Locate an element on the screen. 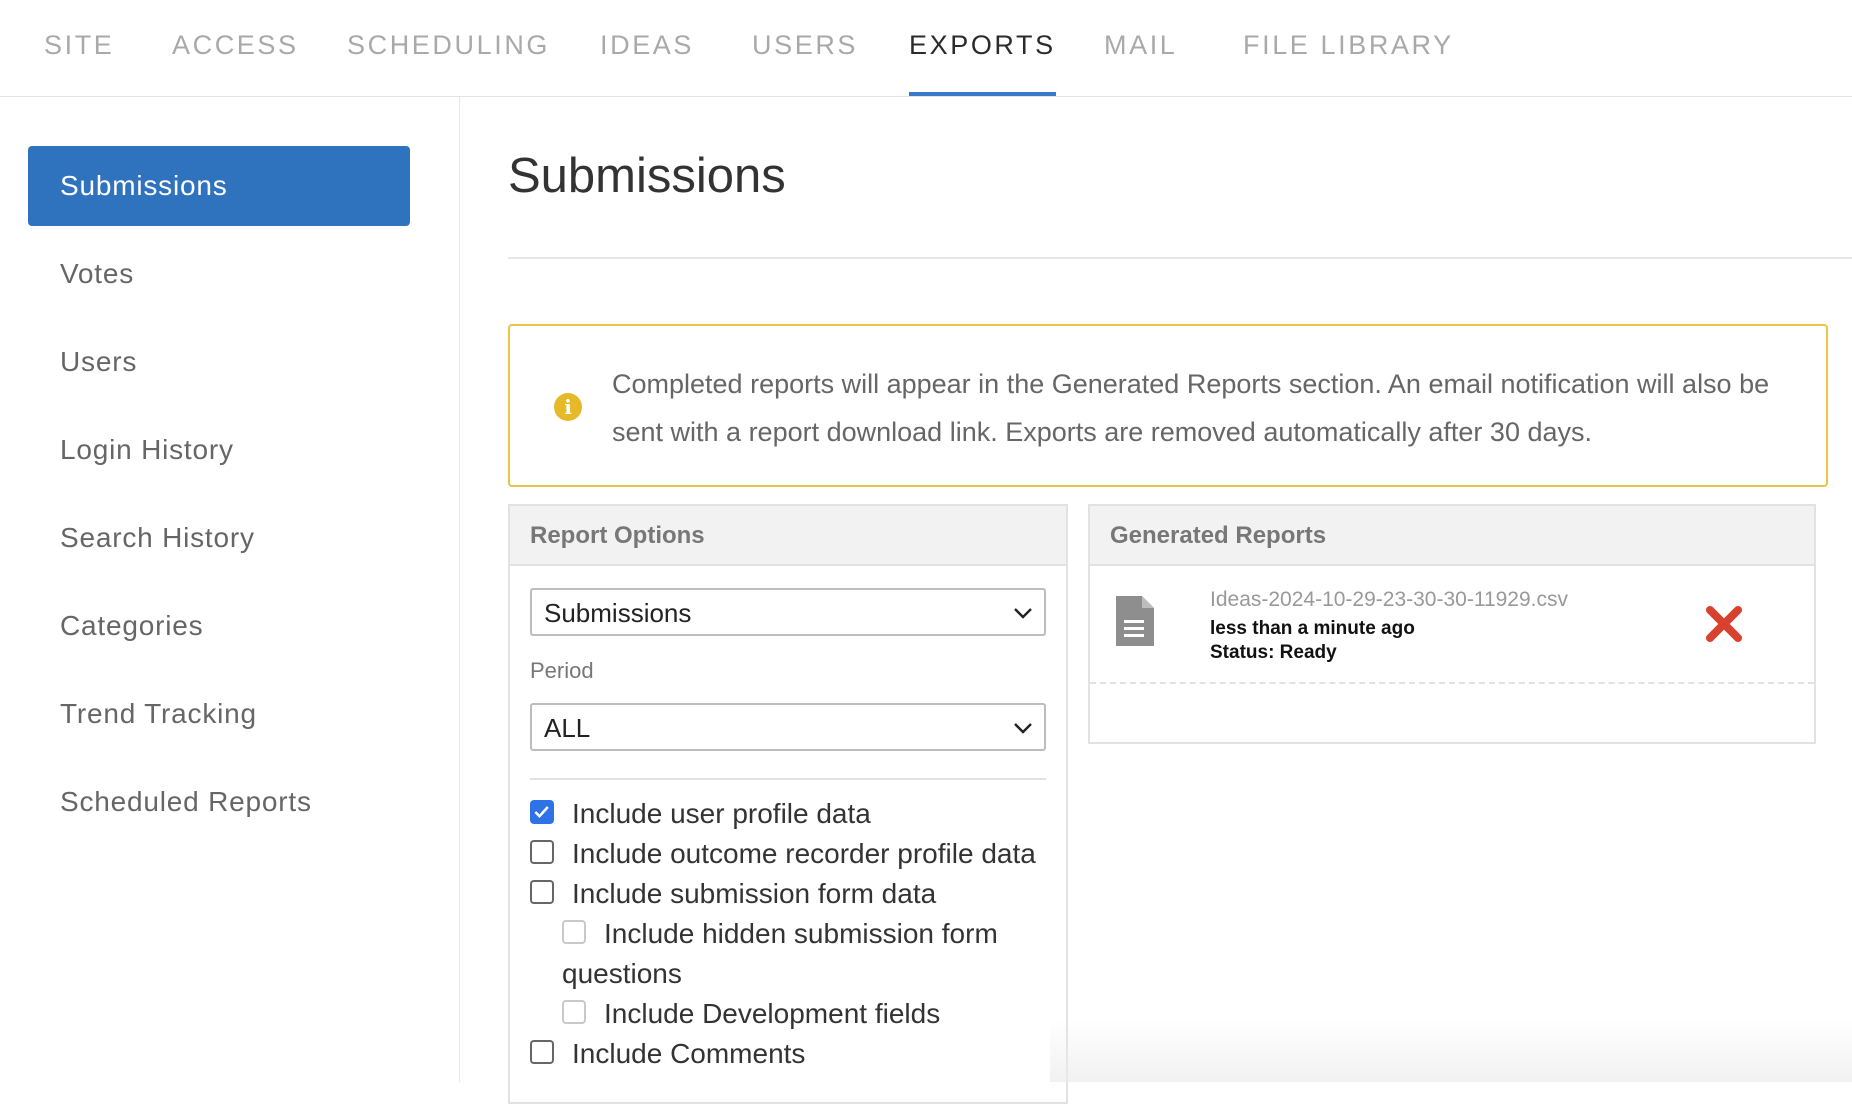 This screenshot has height=1104, width=1852. period-value: ALL is located at coordinates (567, 728).